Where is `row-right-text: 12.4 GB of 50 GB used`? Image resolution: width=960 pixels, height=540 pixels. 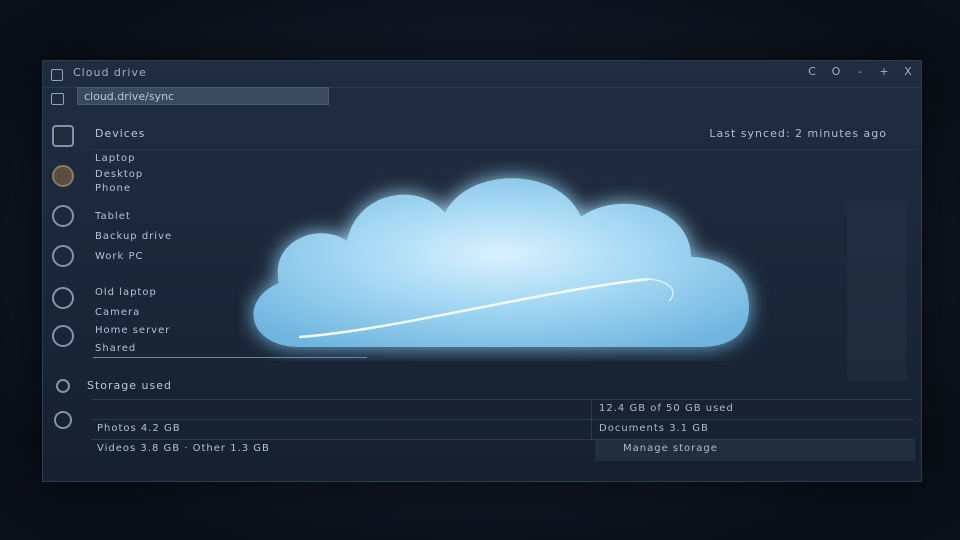
row-right-text: 12.4 GB of 50 GB used is located at coordinates (666, 408).